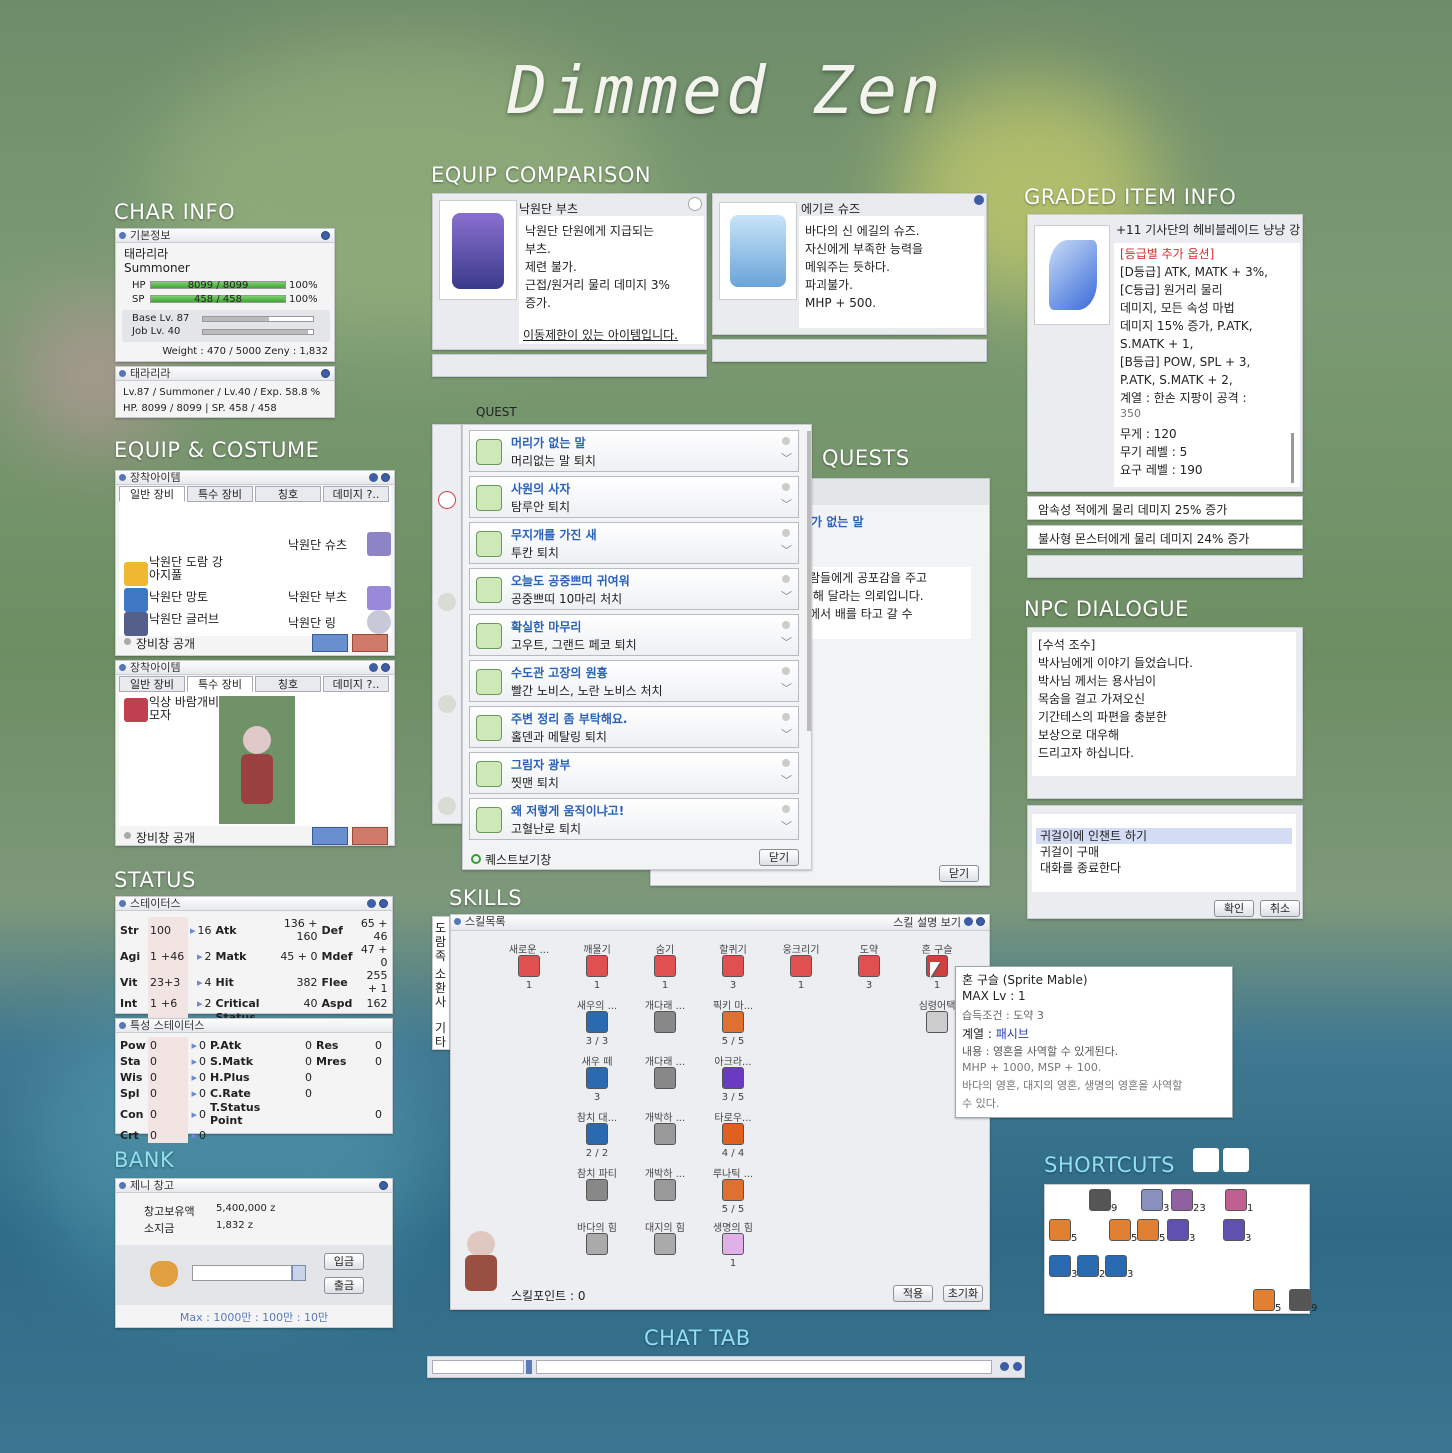 The height and width of the screenshot is (1453, 1452). What do you see at coordinates (312, 623) in the screenshot?
I see `equip-ring-slot: 낙원단 링` at bounding box center [312, 623].